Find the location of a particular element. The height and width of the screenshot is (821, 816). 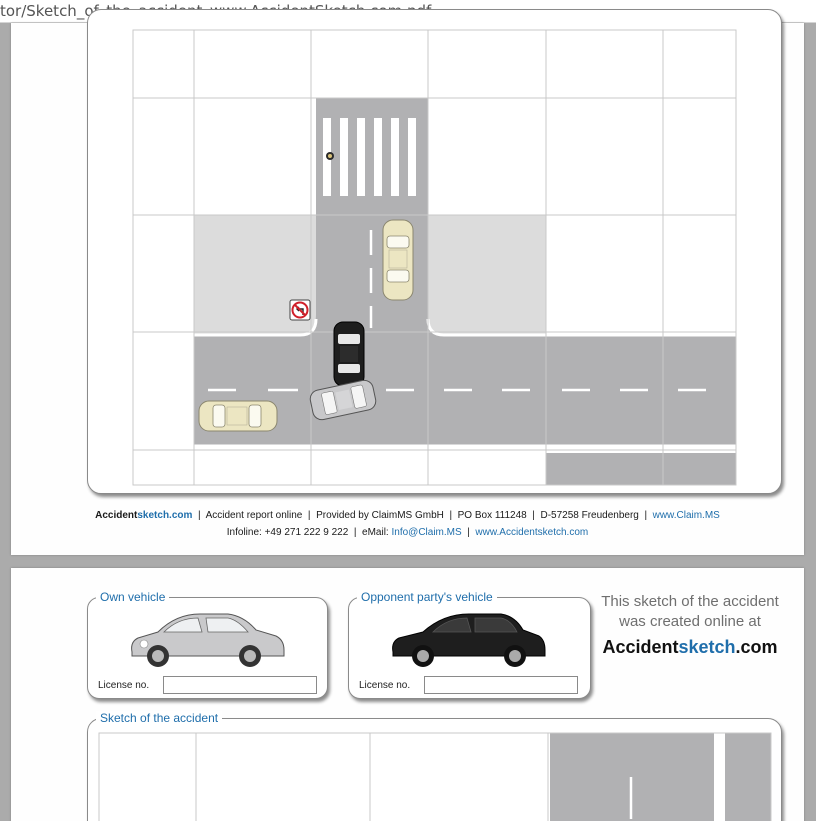

own-license-field is located at coordinates (240, 685).